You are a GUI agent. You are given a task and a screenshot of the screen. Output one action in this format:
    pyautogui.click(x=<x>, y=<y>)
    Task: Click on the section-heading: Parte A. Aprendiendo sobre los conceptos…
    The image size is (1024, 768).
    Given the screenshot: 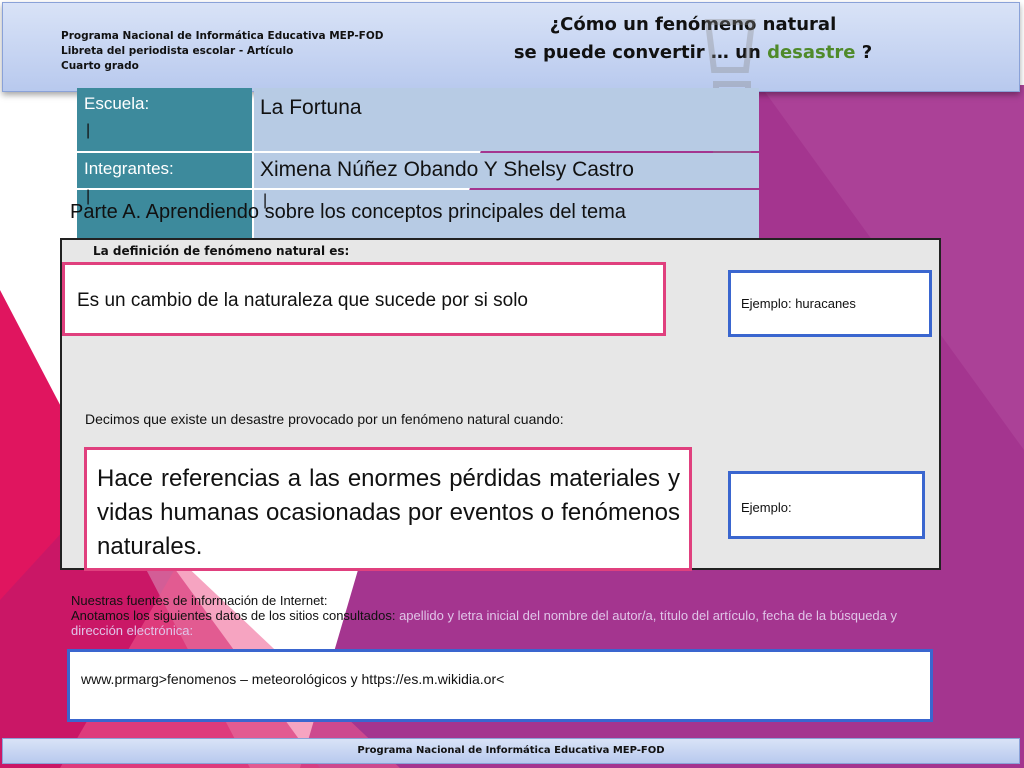 What is the action you would take?
    pyautogui.click(x=348, y=212)
    